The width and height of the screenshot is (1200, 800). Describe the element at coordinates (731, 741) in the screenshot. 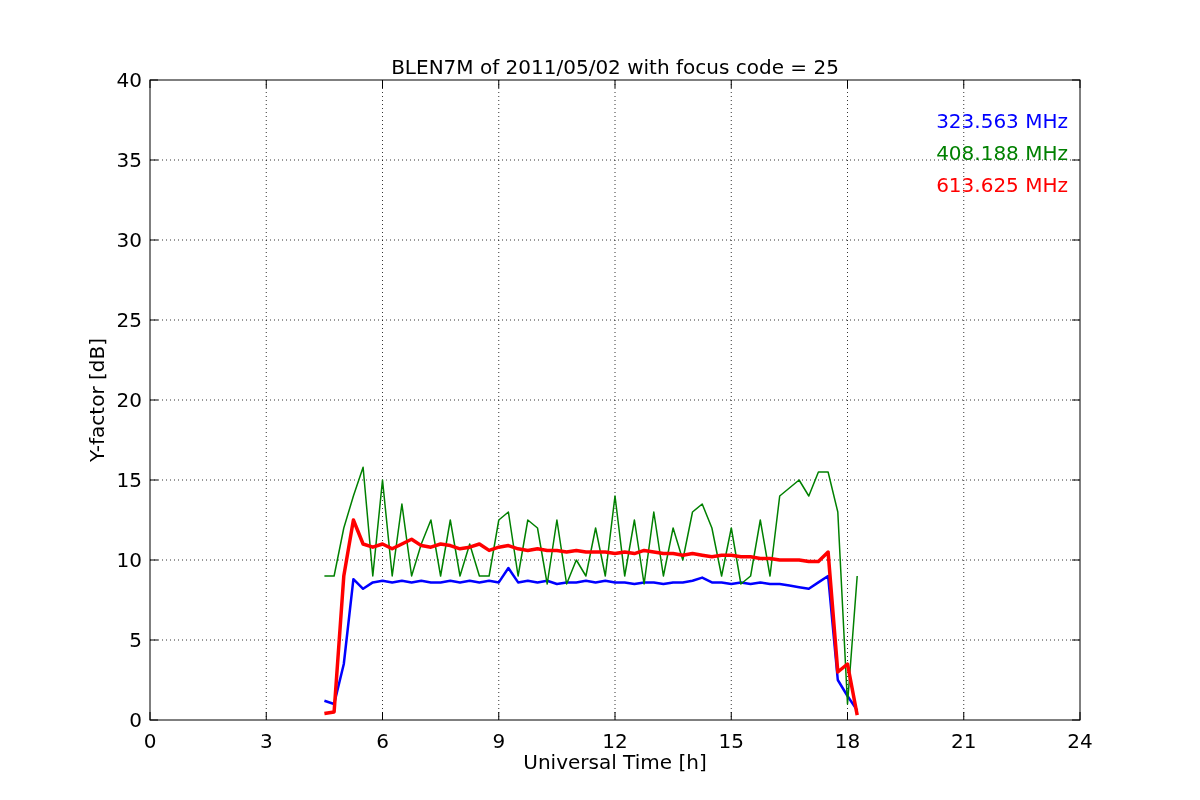

I see `x-tick-label: 15` at that location.